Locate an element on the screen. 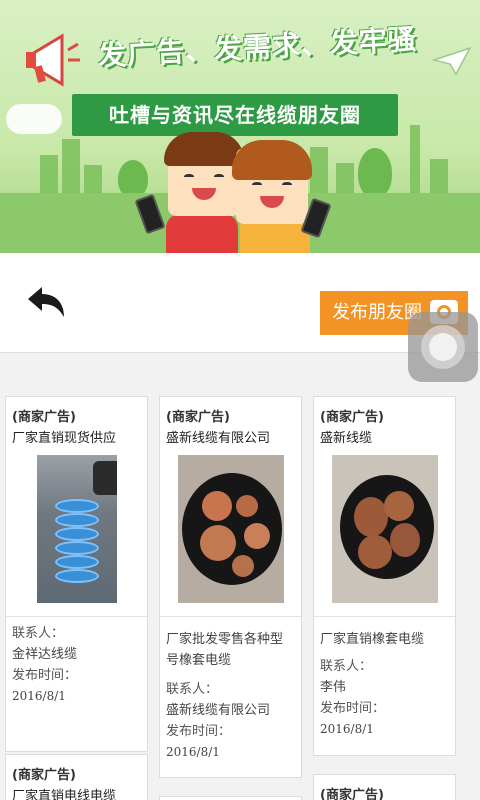 The image size is (480, 800). megaphone-icon is located at coordinates (53, 60).